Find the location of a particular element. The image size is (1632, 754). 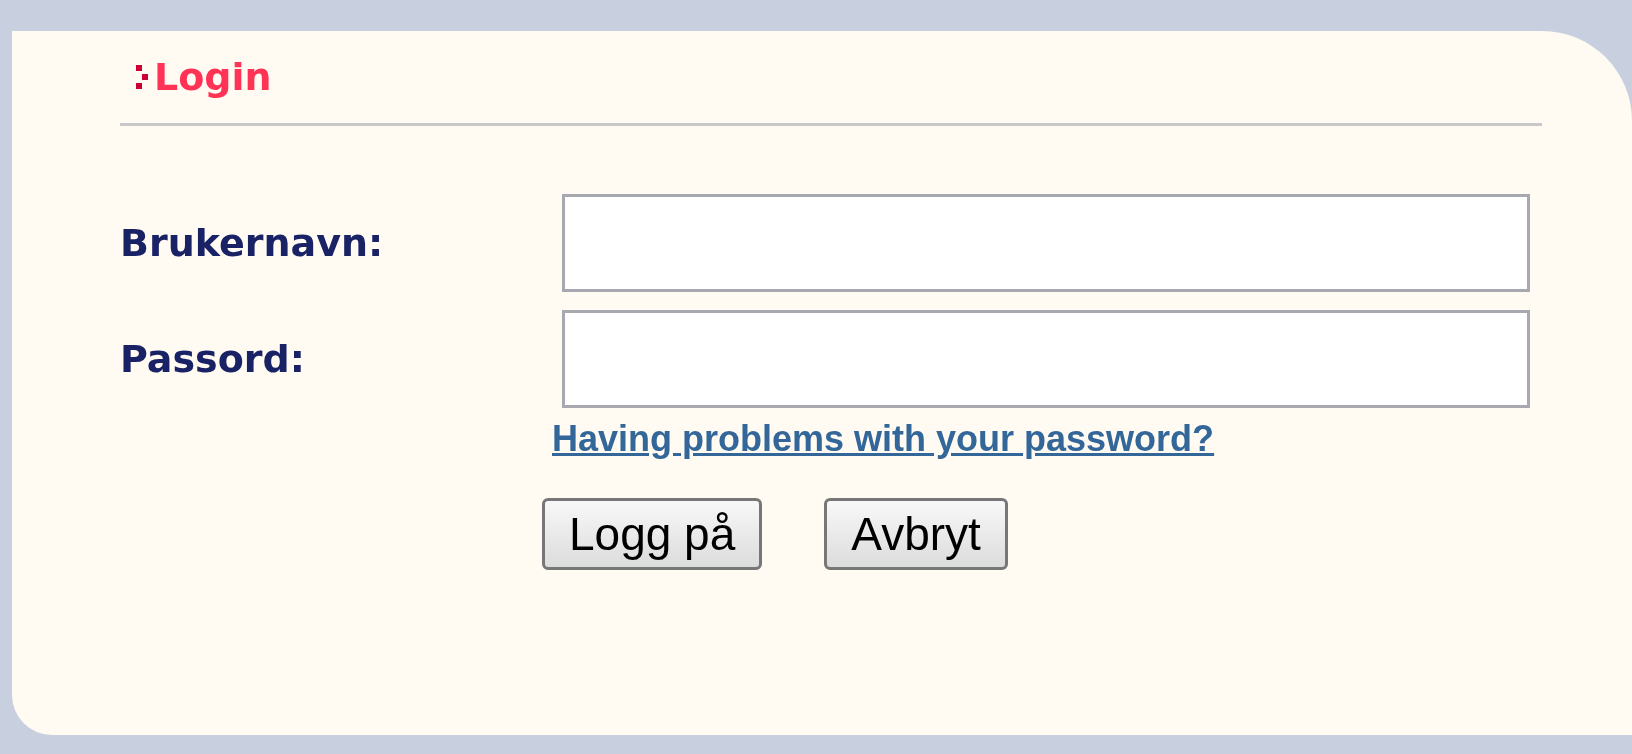

help-link: Having problems with your password? is located at coordinates (1041, 439).